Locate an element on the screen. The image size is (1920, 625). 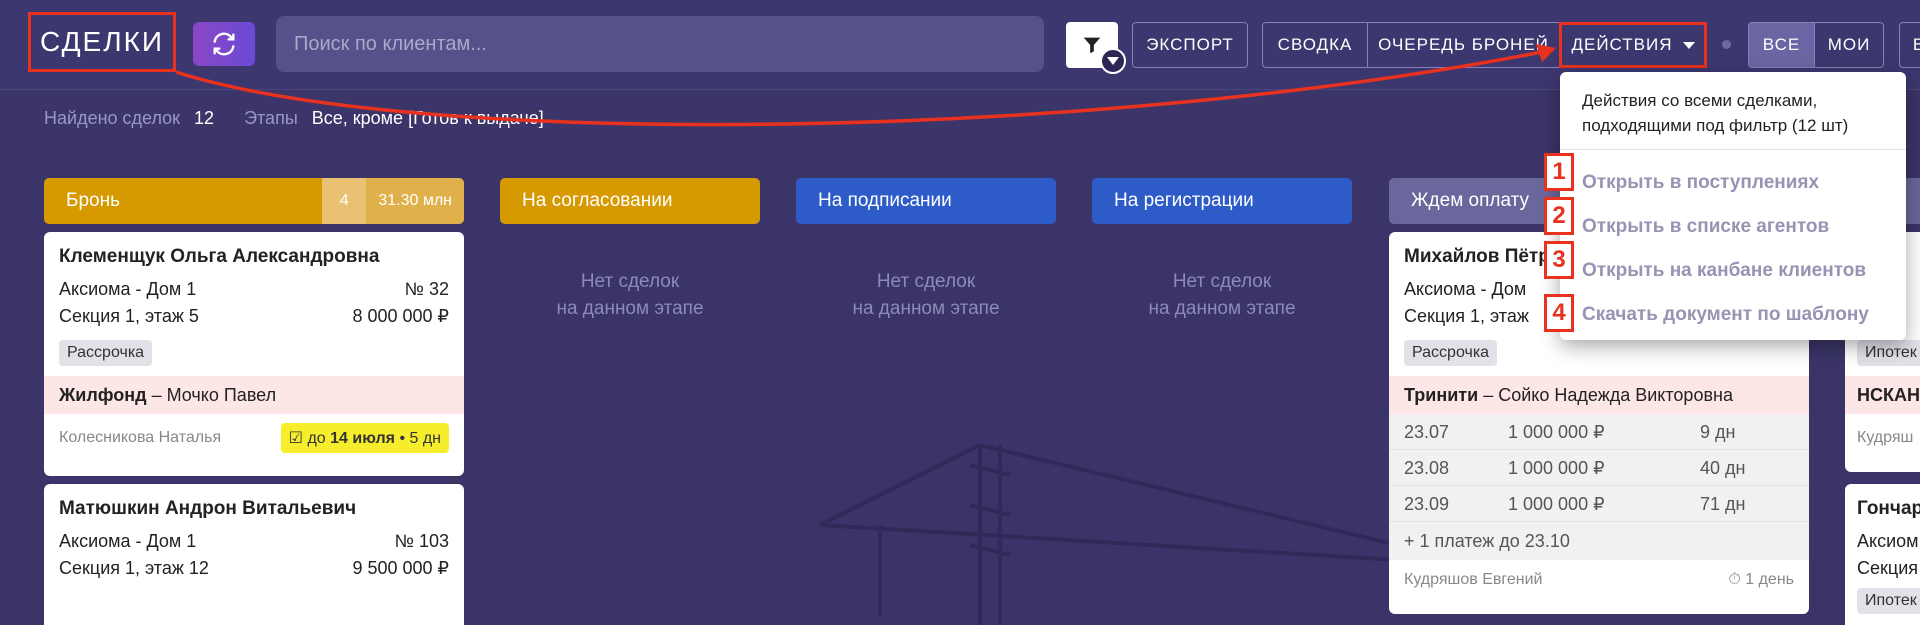
refresh-button is located at coordinates (224, 44).